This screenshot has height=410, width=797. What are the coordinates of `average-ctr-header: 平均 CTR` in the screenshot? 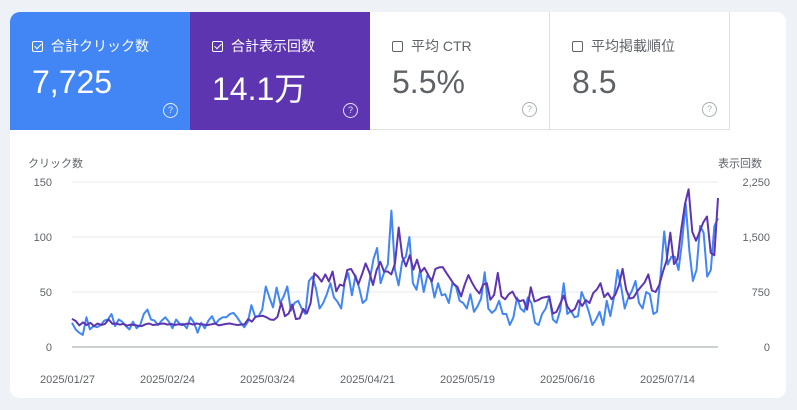 It's located at (432, 46).